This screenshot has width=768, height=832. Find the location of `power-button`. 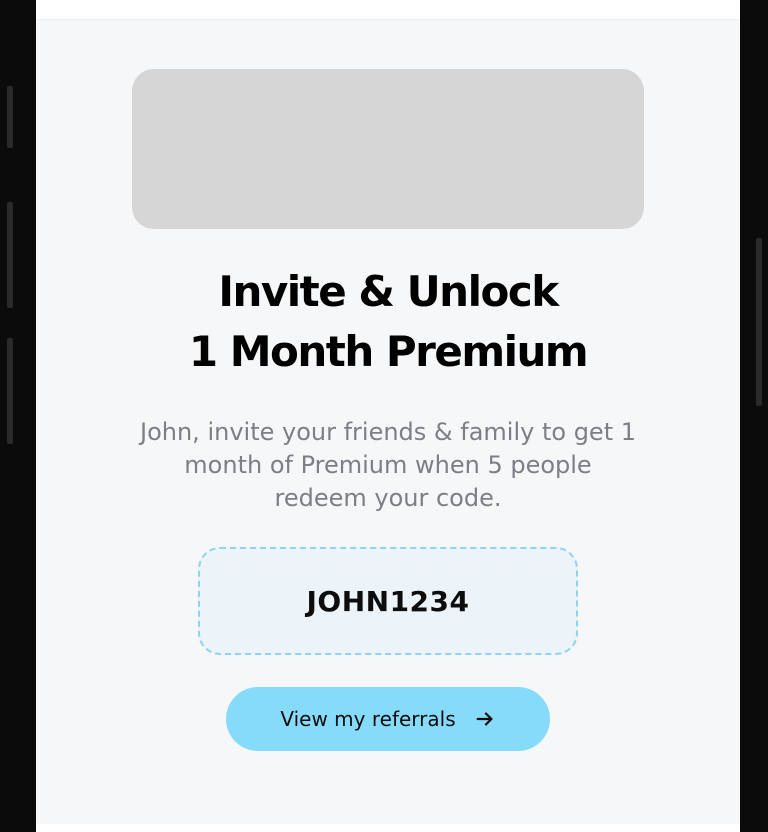

power-button is located at coordinates (759, 322).